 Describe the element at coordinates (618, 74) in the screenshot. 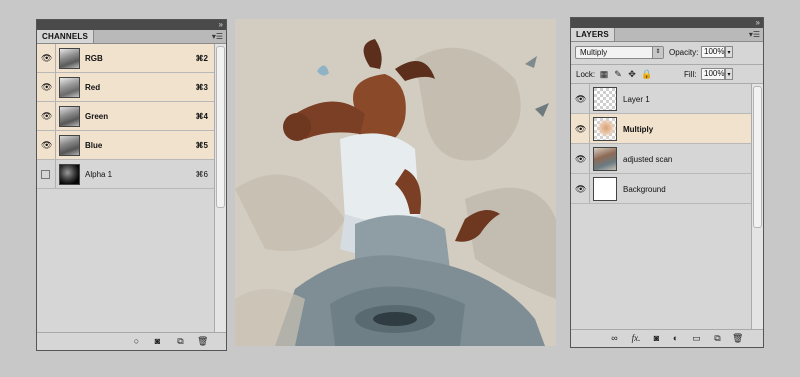

I see `lock-image-pixels-icon: ✎` at that location.